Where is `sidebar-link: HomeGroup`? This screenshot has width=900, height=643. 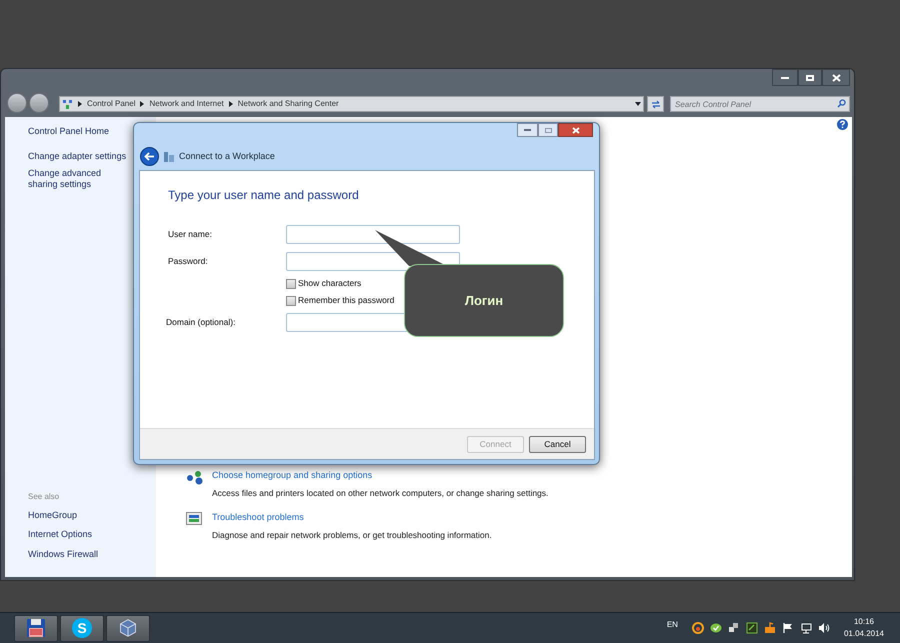
sidebar-link: HomeGroup is located at coordinates (92, 515).